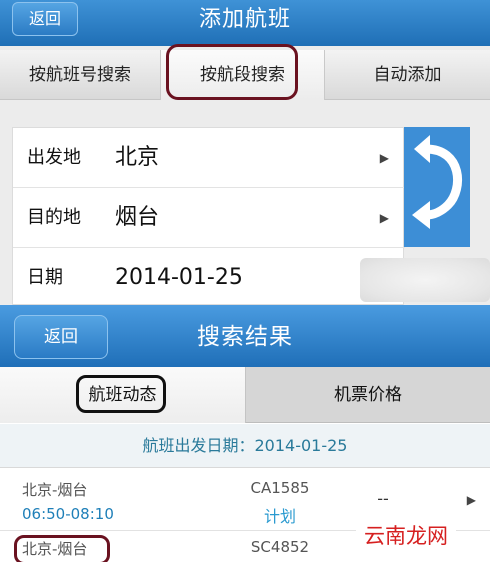 This screenshot has height=562, width=490. What do you see at coordinates (209, 158) in the screenshot?
I see `departure-row: 出发地 北京 ▶` at bounding box center [209, 158].